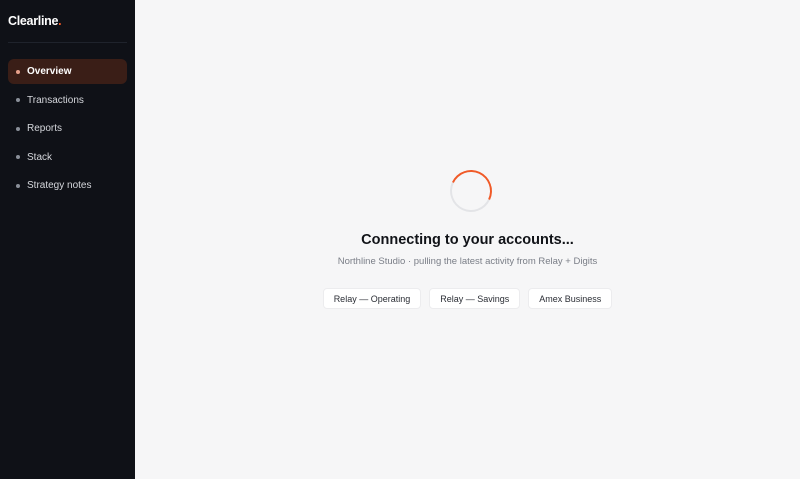 The height and width of the screenshot is (479, 800). Describe the element at coordinates (372, 298) in the screenshot. I see `account-chip: Relay — Operating` at that location.